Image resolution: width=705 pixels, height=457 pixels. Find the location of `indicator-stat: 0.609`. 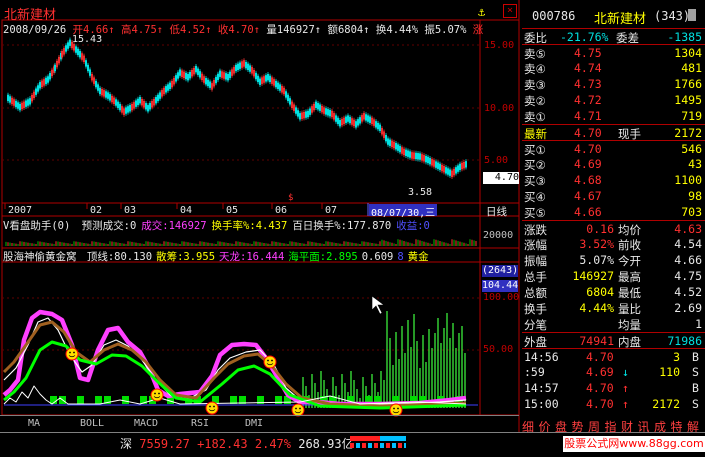

indicator-stat: 0.609 is located at coordinates (377, 257).